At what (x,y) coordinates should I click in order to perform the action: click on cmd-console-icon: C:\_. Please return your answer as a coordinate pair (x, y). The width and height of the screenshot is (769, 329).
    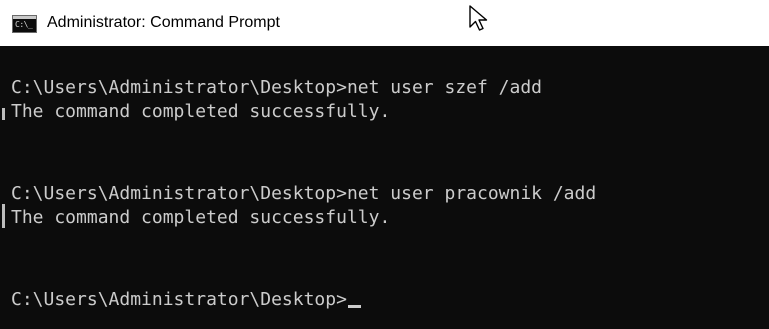
    Looking at the image, I should click on (24, 24).